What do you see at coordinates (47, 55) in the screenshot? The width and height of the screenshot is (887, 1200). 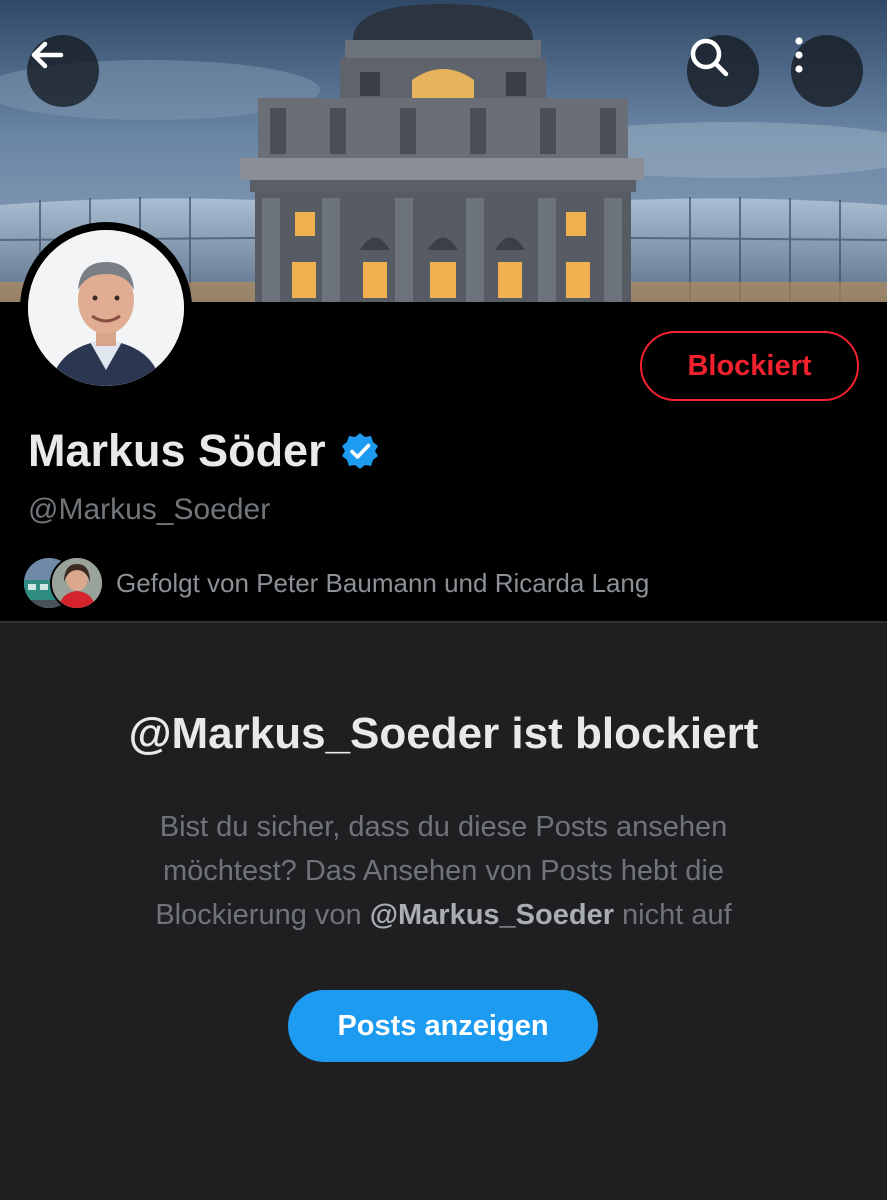 I see `arrow-left-icon` at bounding box center [47, 55].